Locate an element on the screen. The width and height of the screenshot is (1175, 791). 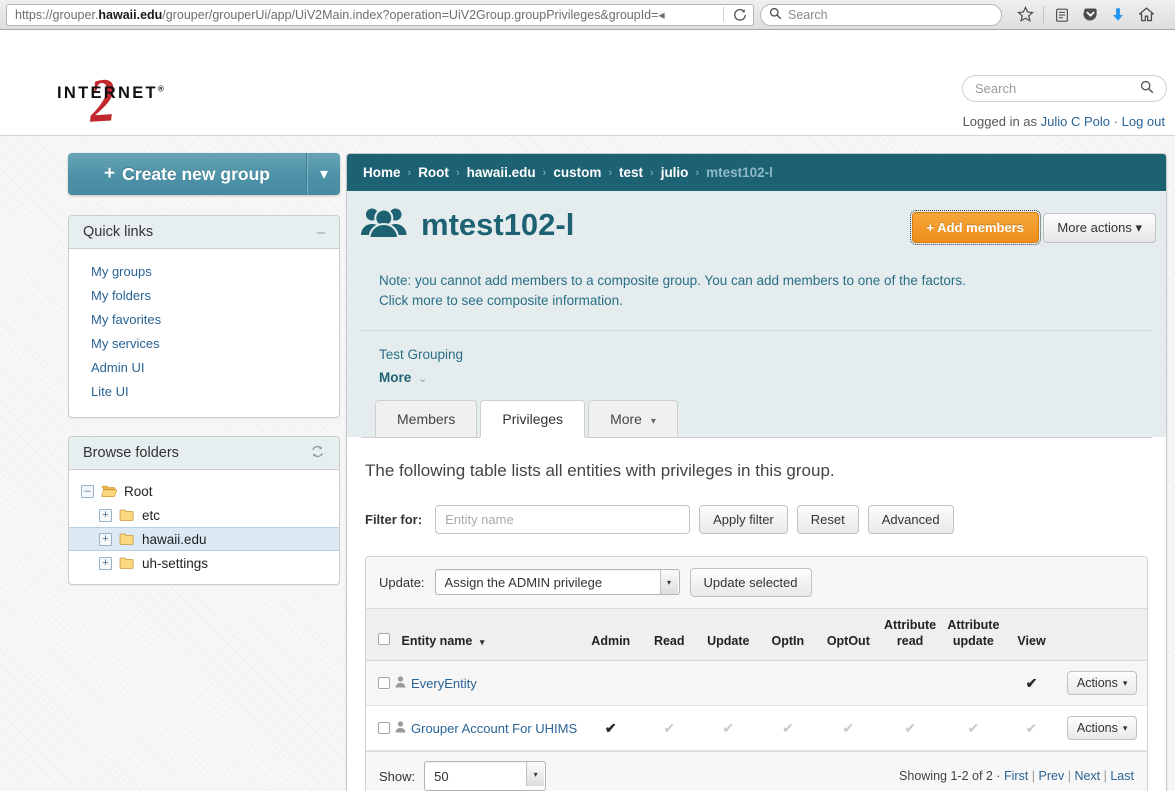
browser-search-box: Search is located at coordinates (881, 14).